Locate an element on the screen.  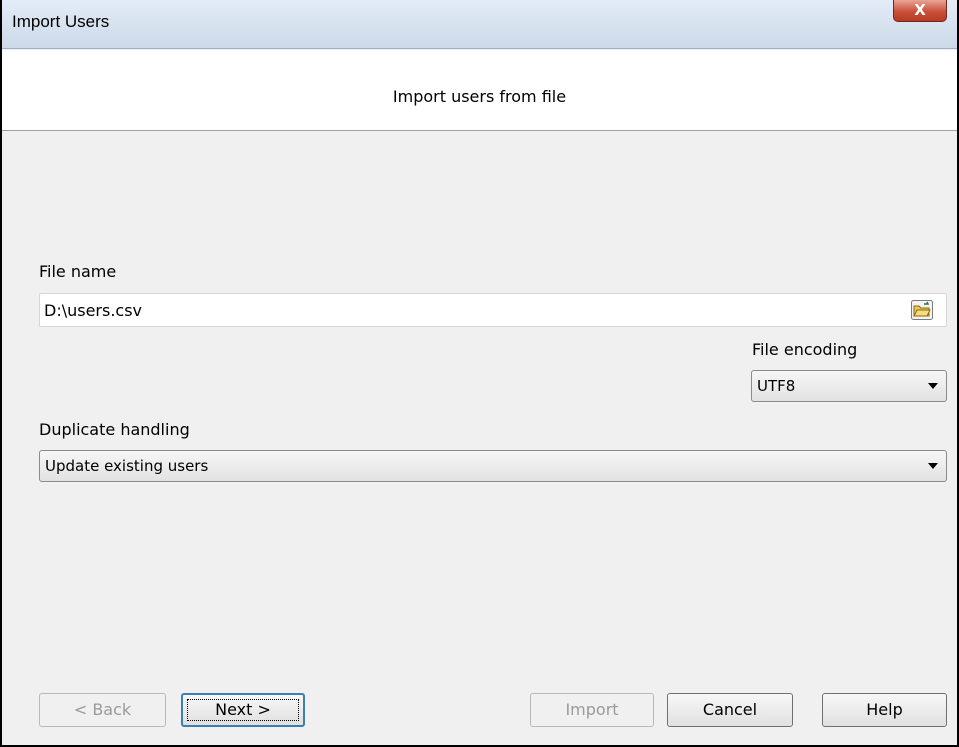
cancel-button-label: Cancel is located at coordinates (730, 709).